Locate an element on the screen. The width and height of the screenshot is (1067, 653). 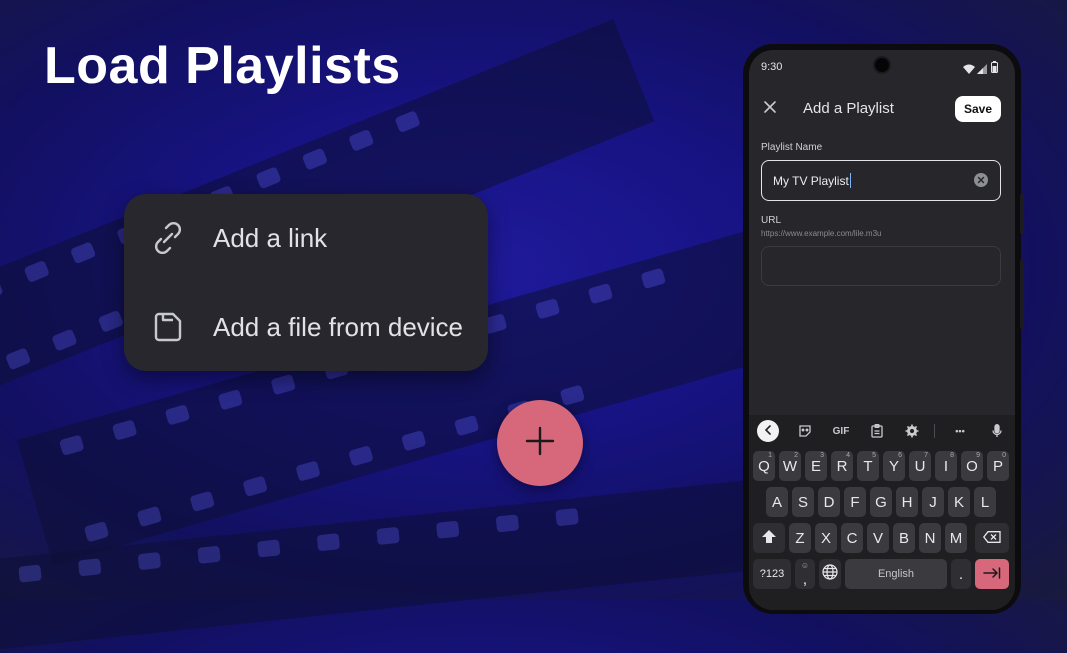
url-label: URL is located at coordinates (771, 220).